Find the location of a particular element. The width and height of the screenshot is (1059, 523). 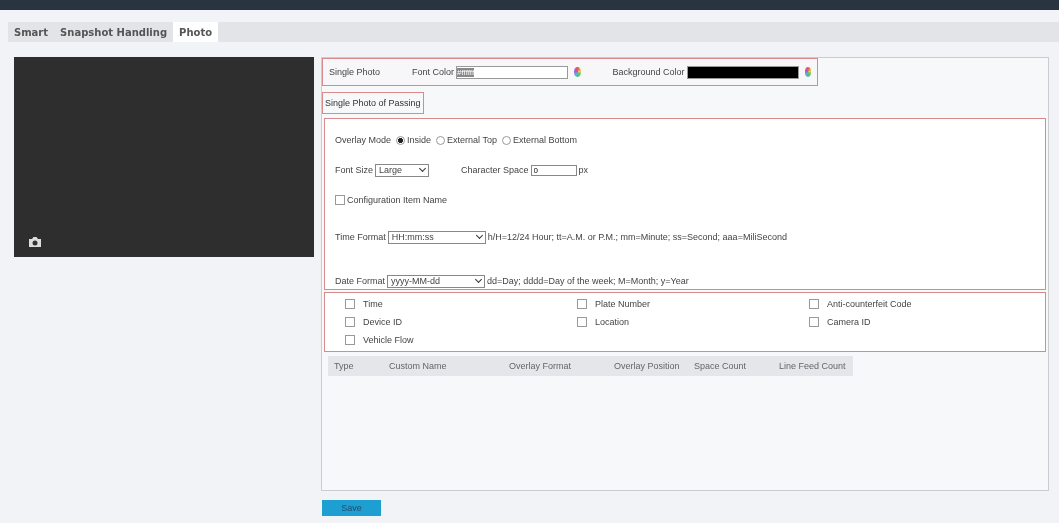

time-format-hint: h/H=12/24 Hour; tt=A.M. or P.M.; mm=Minute; ss=Second; aaa=MiliSecond is located at coordinates (637, 237).